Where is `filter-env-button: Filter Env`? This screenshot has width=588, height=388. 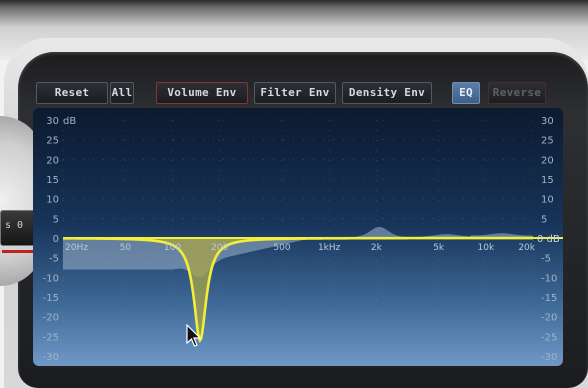 filter-env-button: Filter Env is located at coordinates (295, 93).